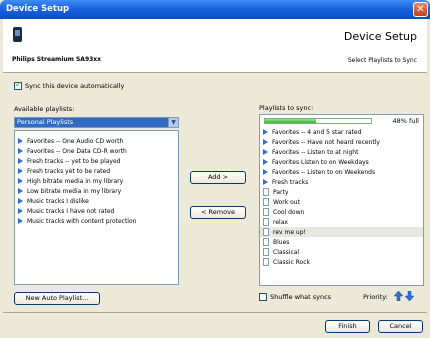 This screenshot has width=430, height=338. I want to click on list-item: Music tracks I dislike, so click(96, 201).